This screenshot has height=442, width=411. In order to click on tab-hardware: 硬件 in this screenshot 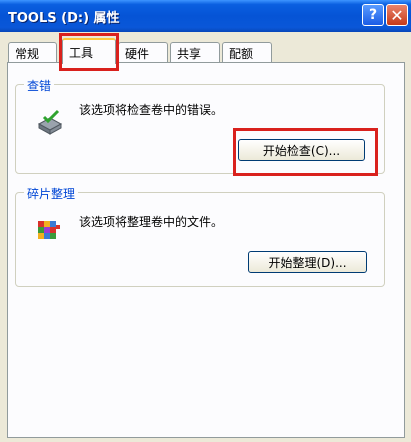, I will do `click(143, 52)`.